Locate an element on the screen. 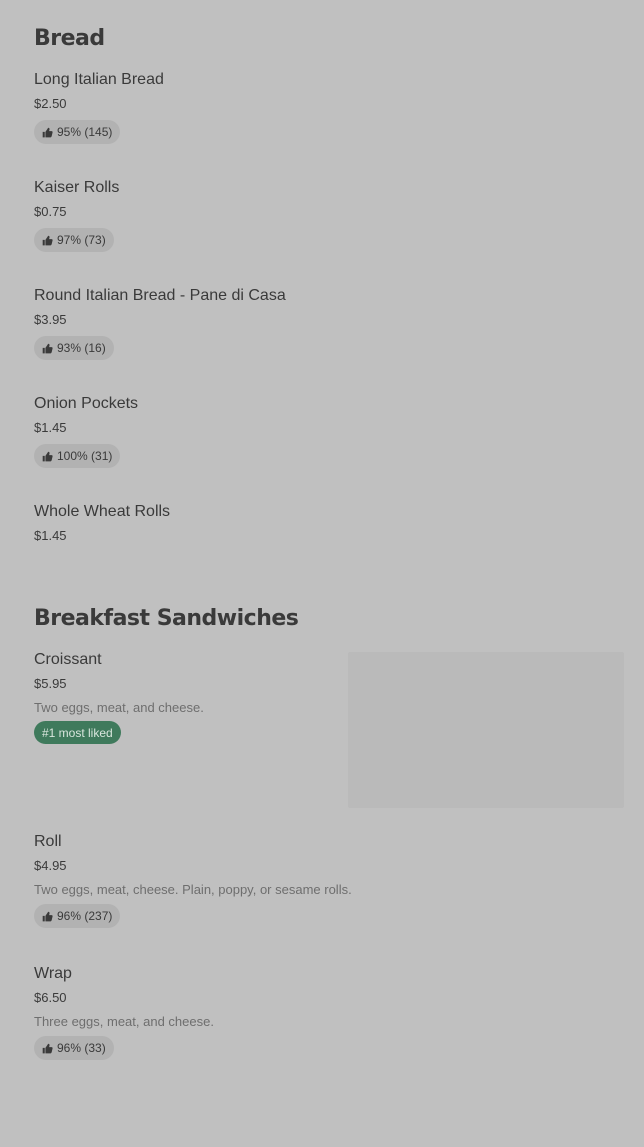 Image resolution: width=644 pixels, height=1147 pixels. rating-pill: 95% (145) is located at coordinates (77, 132).